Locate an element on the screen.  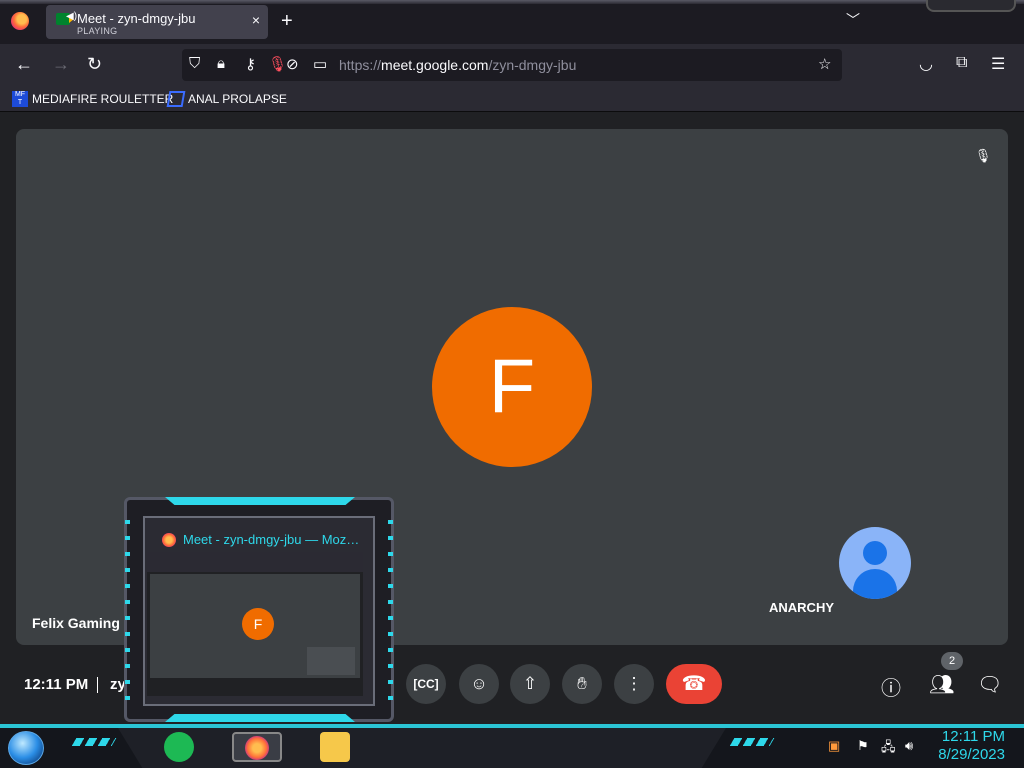
preview-frame-left is located at coordinates (127, 610).